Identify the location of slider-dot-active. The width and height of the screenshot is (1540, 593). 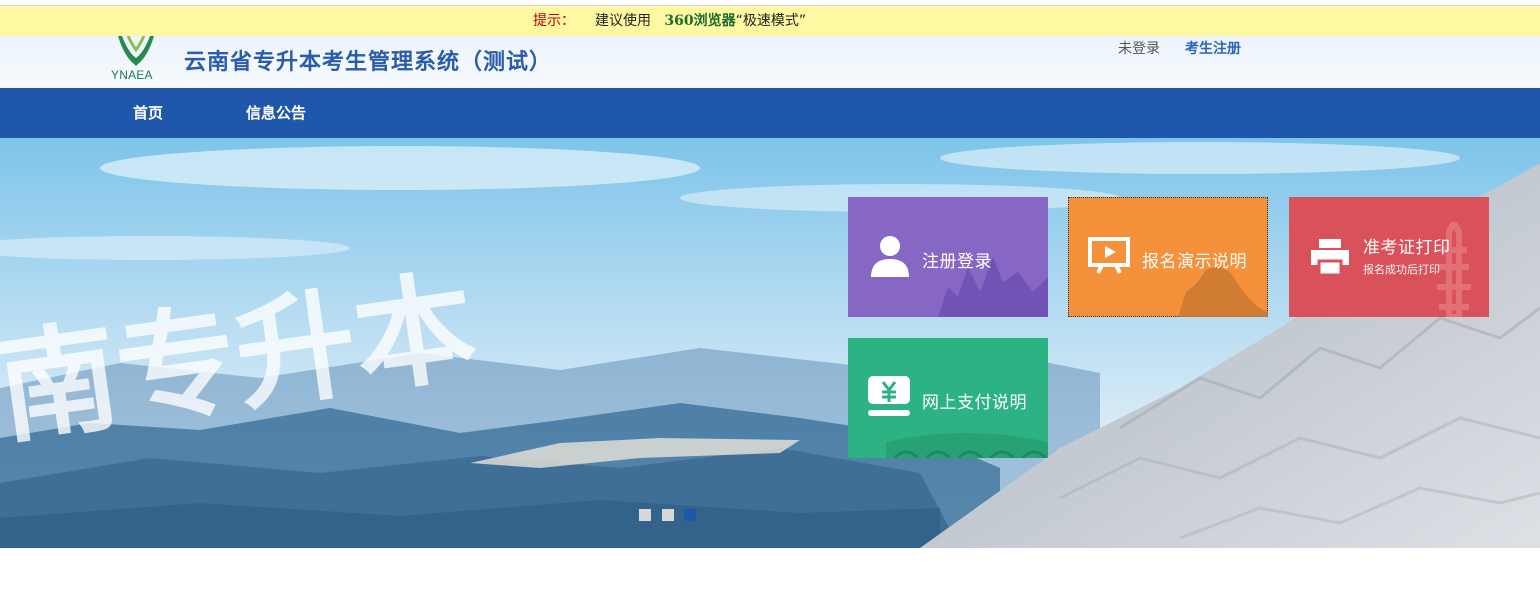
(690, 515).